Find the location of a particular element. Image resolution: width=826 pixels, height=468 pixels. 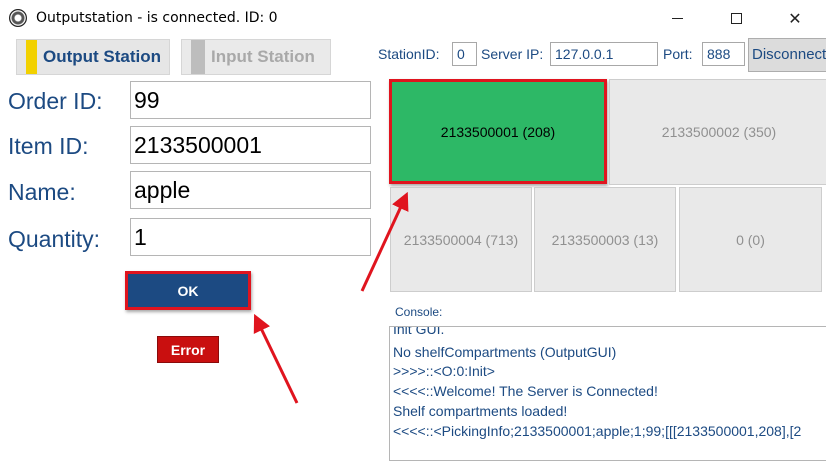

quantity-label: Quantity: is located at coordinates (54, 239).